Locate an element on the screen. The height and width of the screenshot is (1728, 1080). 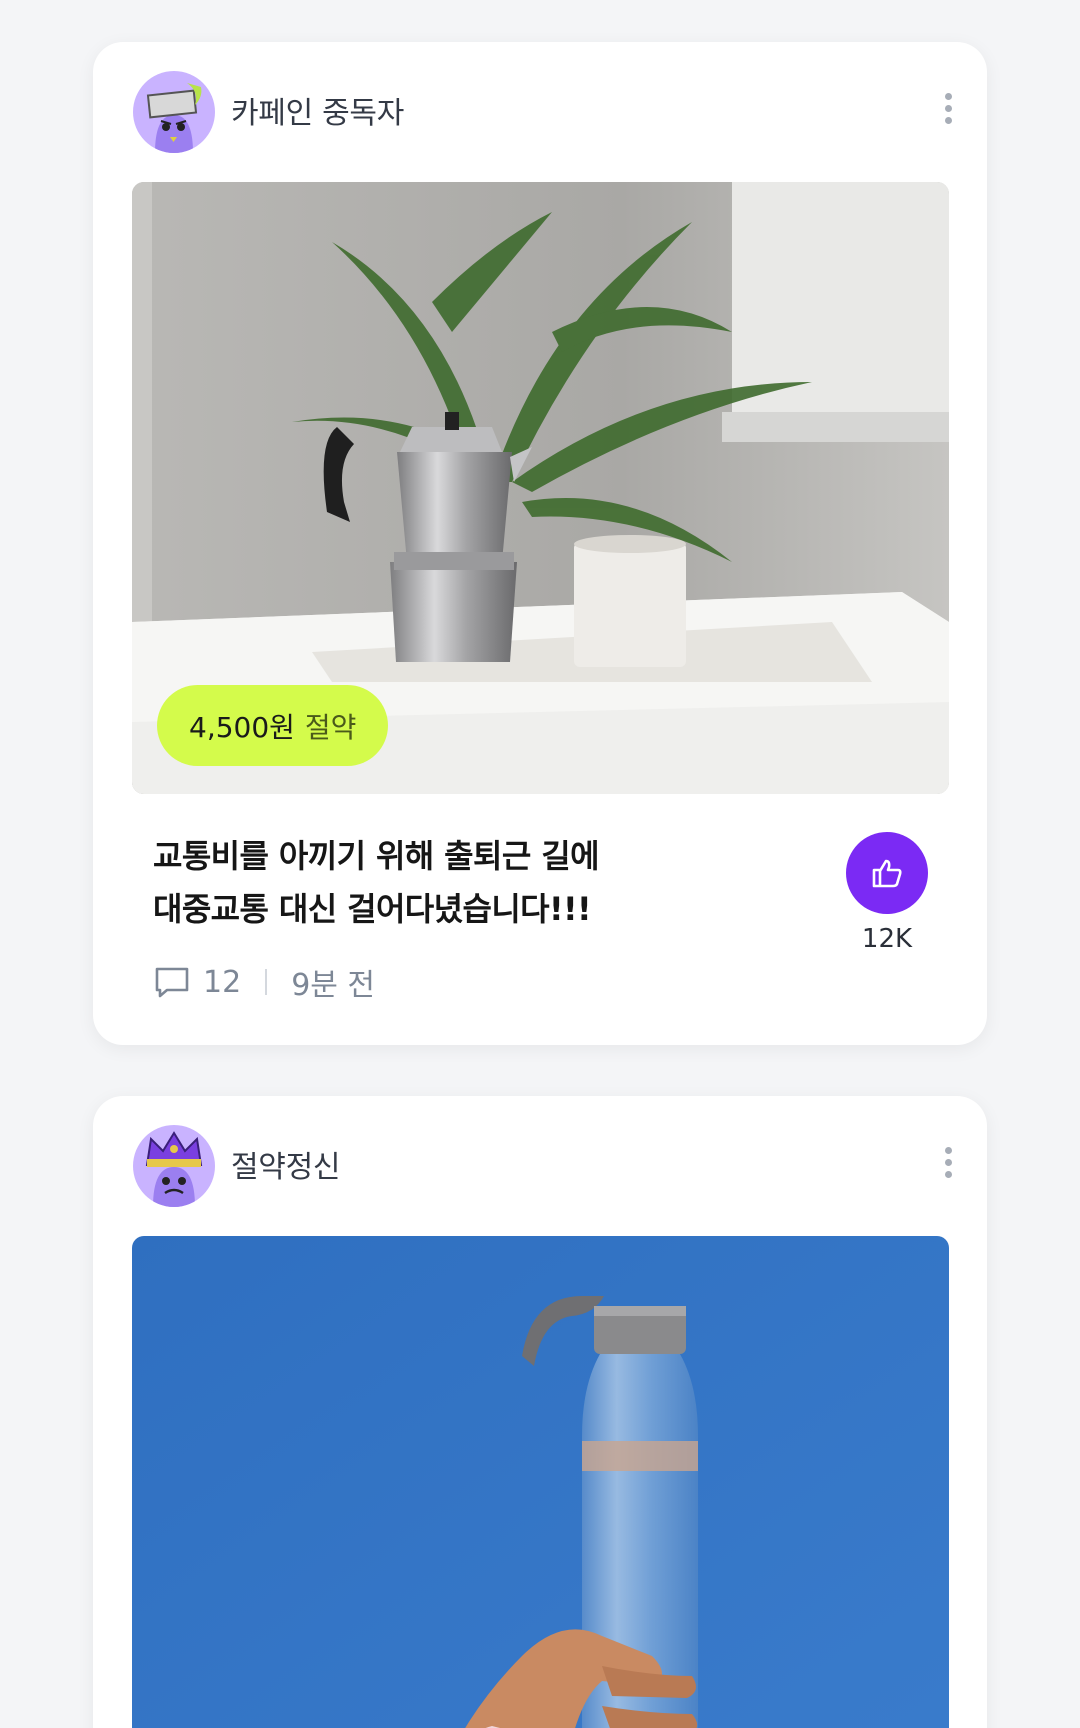
post-title-line: 대중교통 대신 걸어다녔습니다!!! is located at coordinates (372, 909).